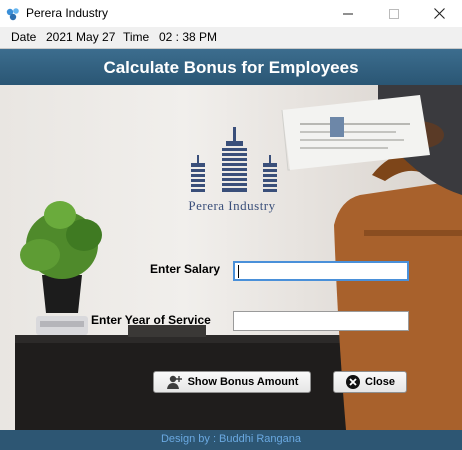 This screenshot has width=462, height=450. I want to click on maximize-icon, so click(394, 13).